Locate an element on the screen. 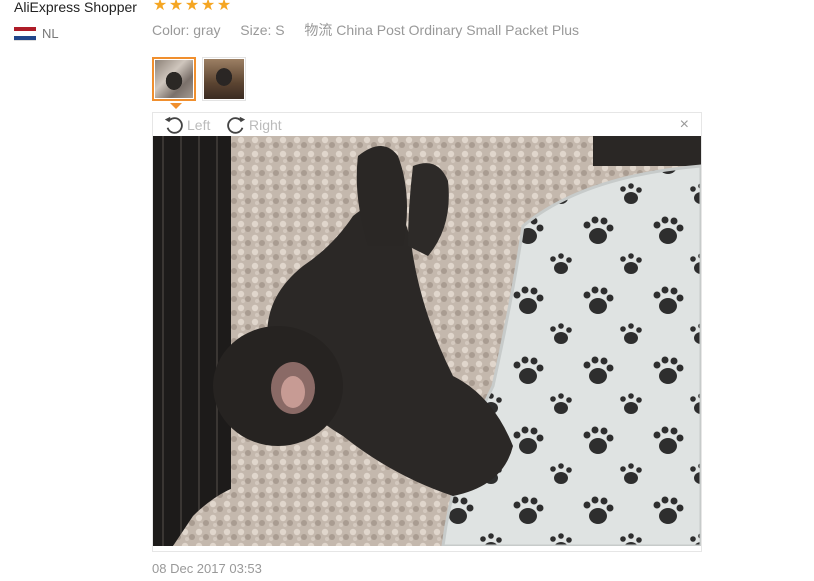  color-label: Color: is located at coordinates (171, 30).